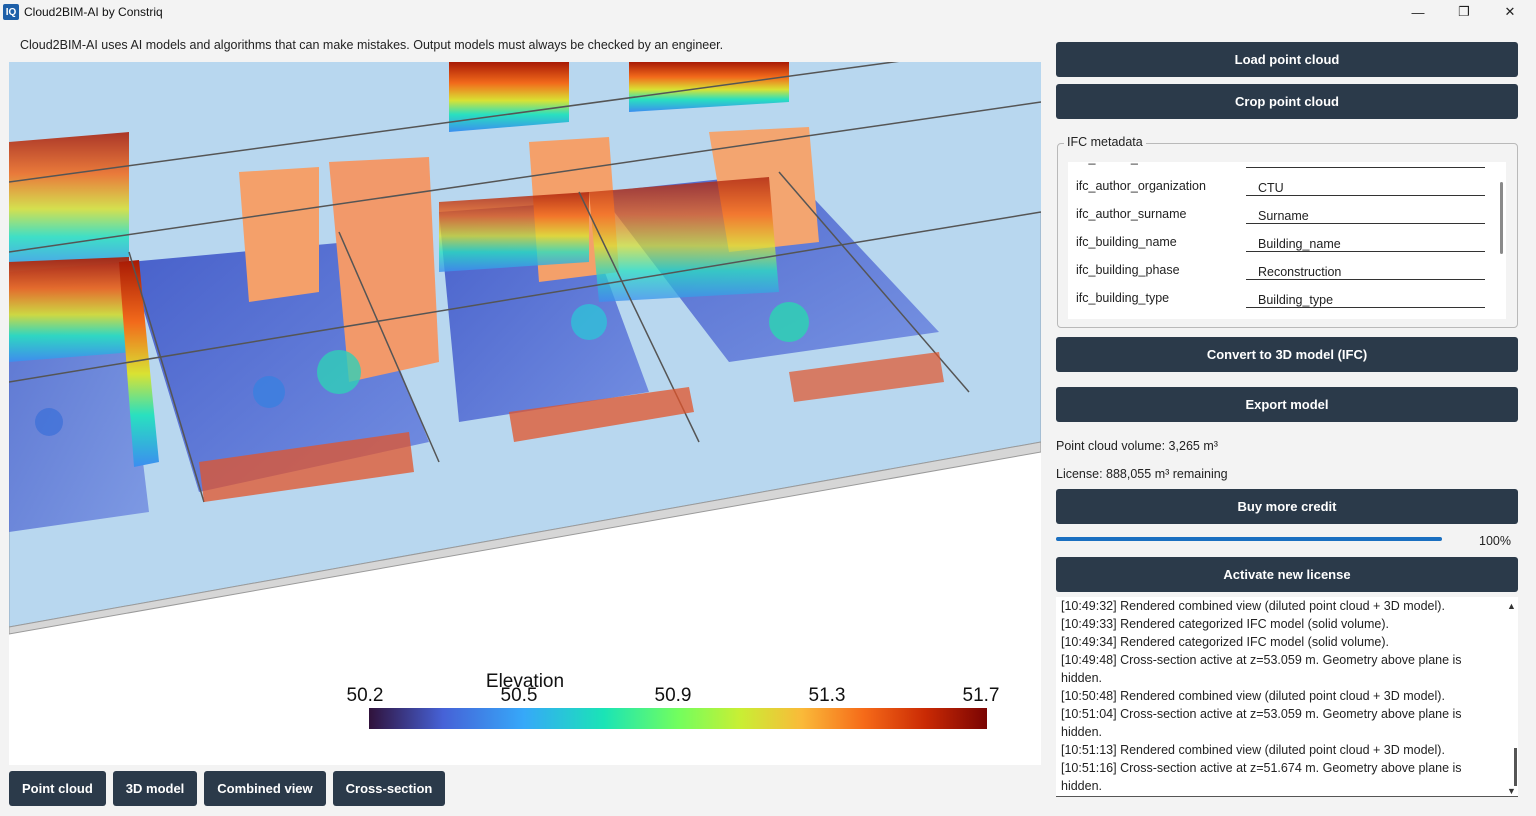  Describe the element at coordinates (678, 718) in the screenshot. I see `elevation-colorbar` at that location.